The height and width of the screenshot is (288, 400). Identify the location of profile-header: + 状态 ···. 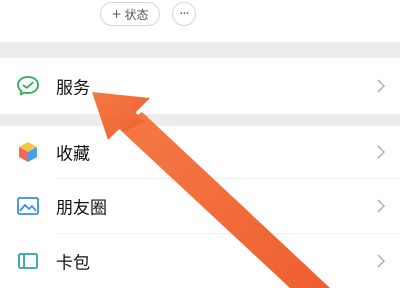
(200, 21).